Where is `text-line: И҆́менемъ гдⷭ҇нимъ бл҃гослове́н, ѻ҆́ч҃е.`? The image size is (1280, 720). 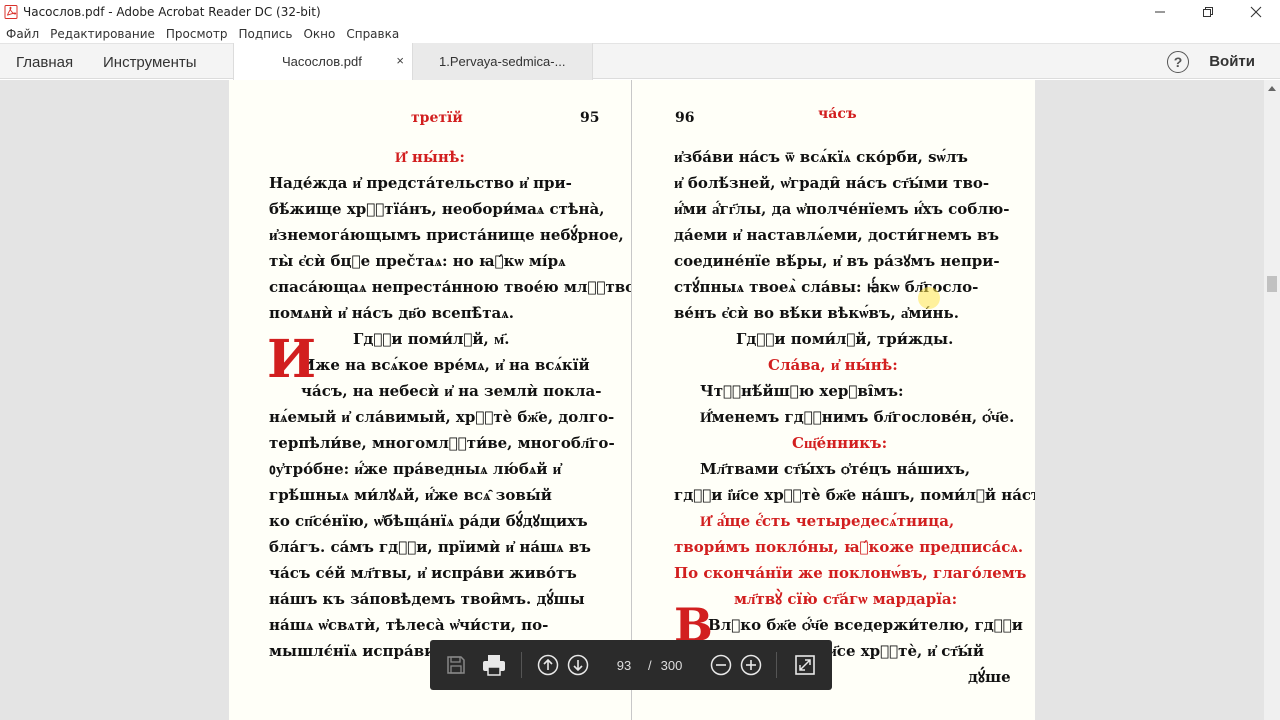 text-line: И҆́менемъ гдⷭ҇нимъ бл҃гослове́н, ѻ҆́ч҃е. is located at coordinates (857, 417).